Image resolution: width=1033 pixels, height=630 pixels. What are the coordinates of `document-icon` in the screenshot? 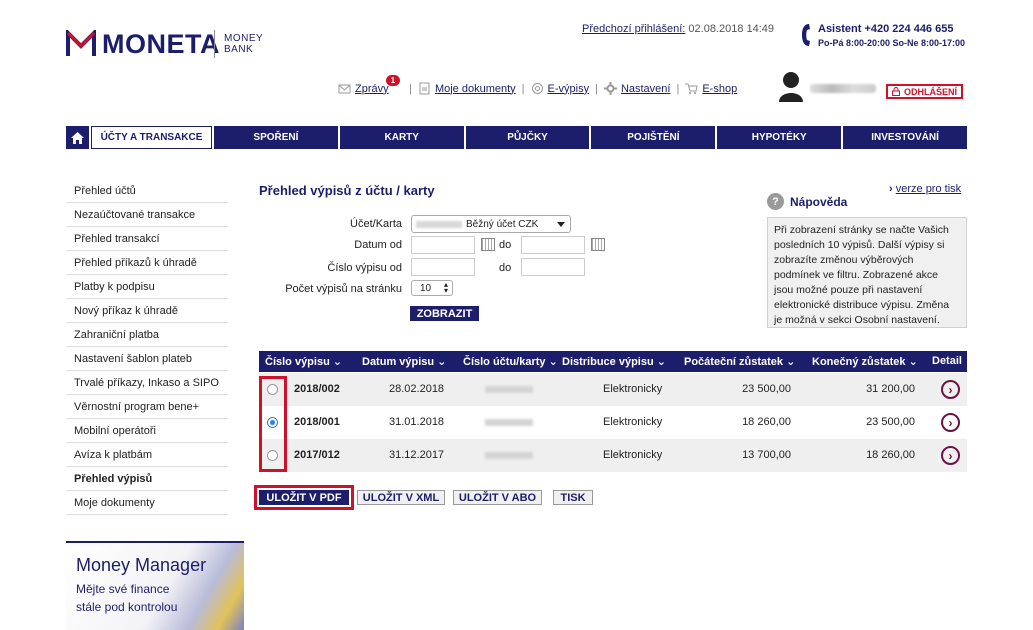 It's located at (424, 88).